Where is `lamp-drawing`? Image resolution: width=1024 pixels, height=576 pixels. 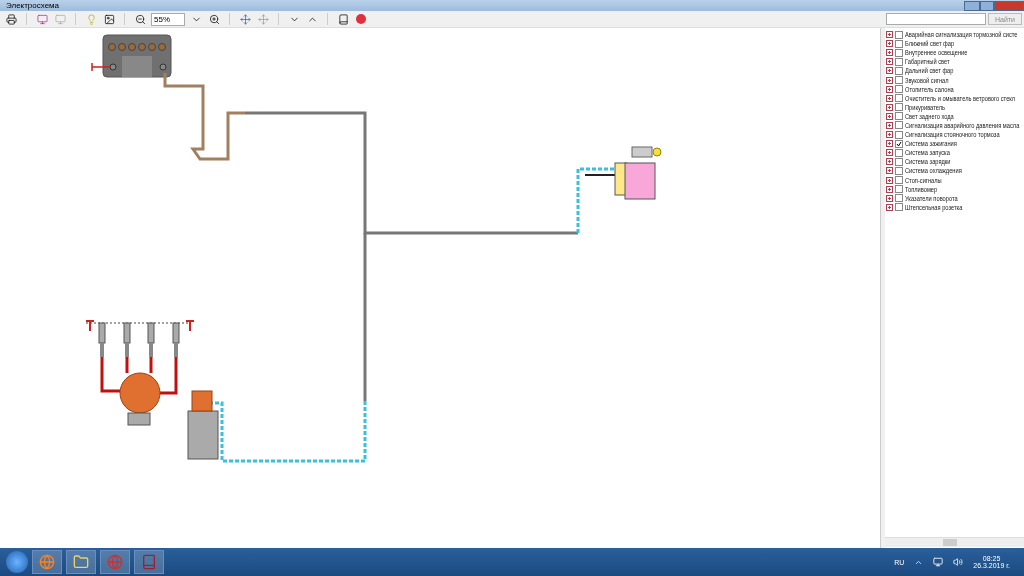
lamp-drawing is located at coordinates (646, 152).